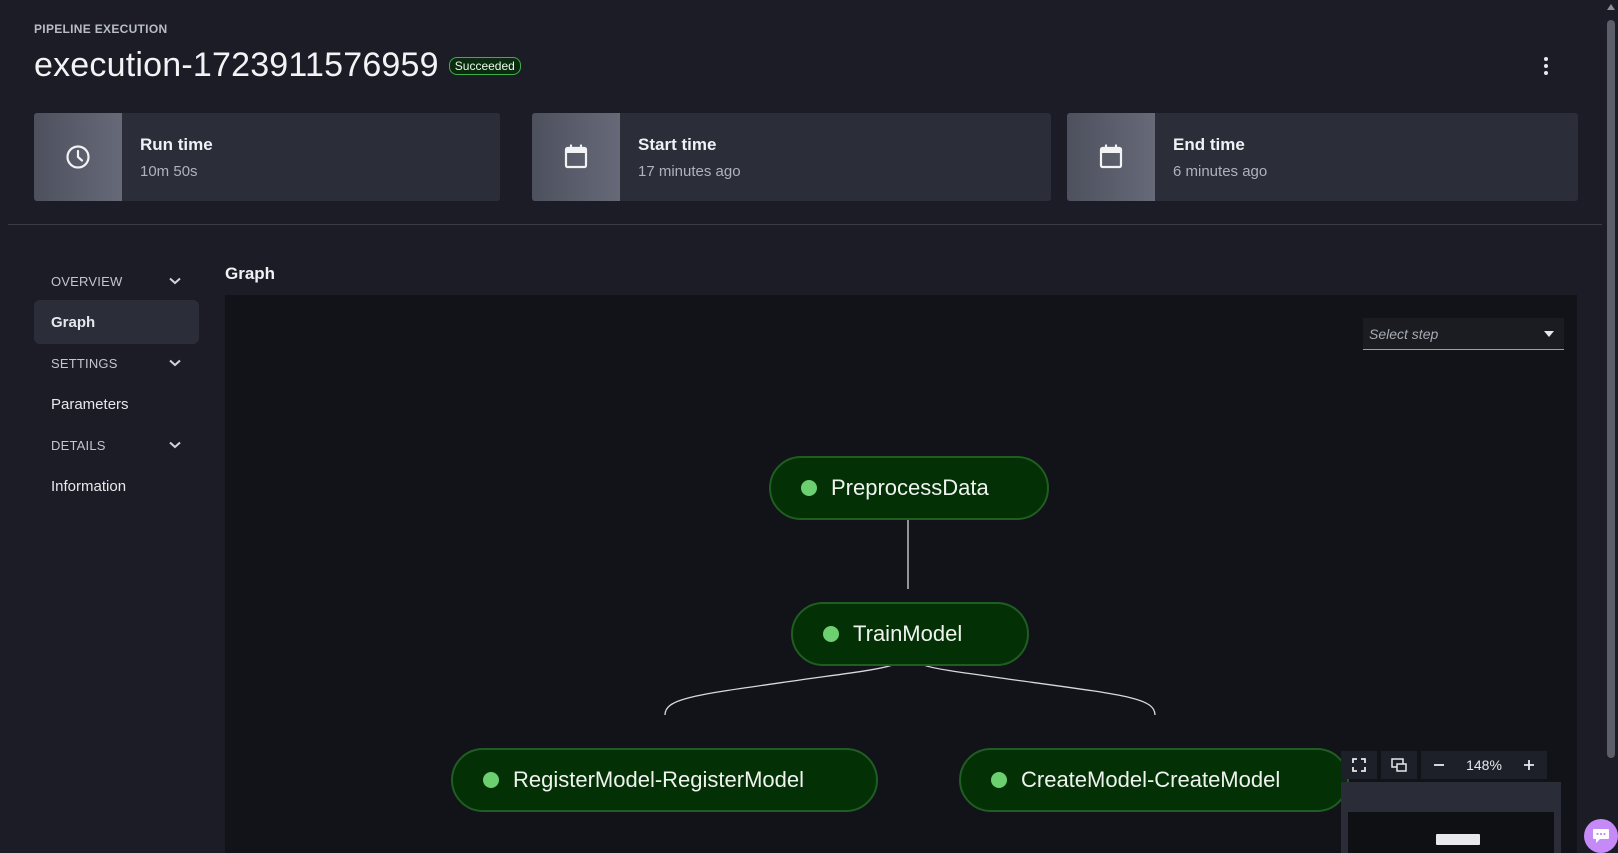 Image resolution: width=1618 pixels, height=853 pixels. Describe the element at coordinates (1451, 832) in the screenshot. I see `minimap-viewport` at that location.